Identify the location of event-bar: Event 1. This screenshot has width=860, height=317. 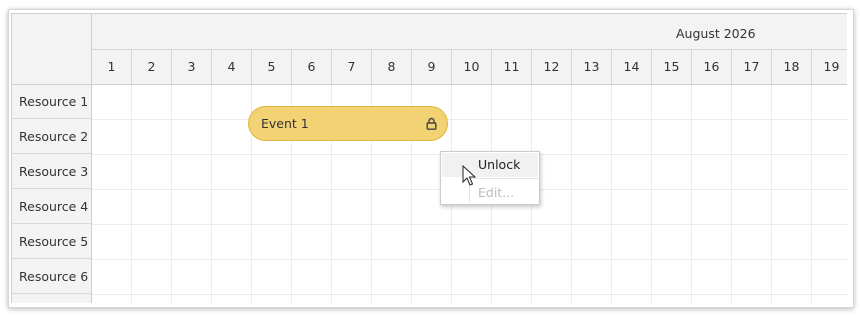
(348, 123).